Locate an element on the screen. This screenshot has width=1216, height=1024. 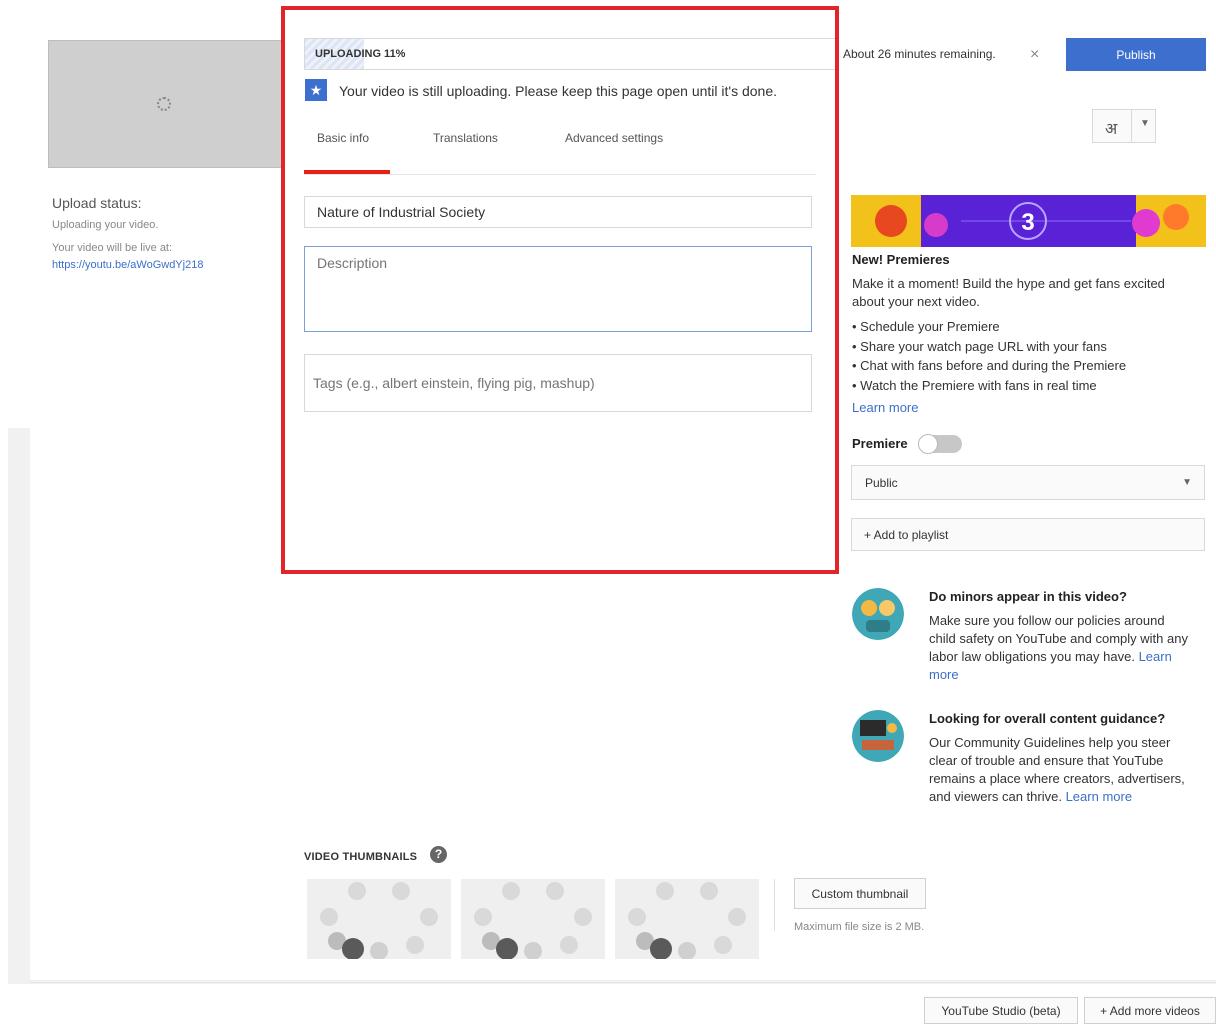
list-item: Schedule your Premiere is located at coordinates (989, 327).